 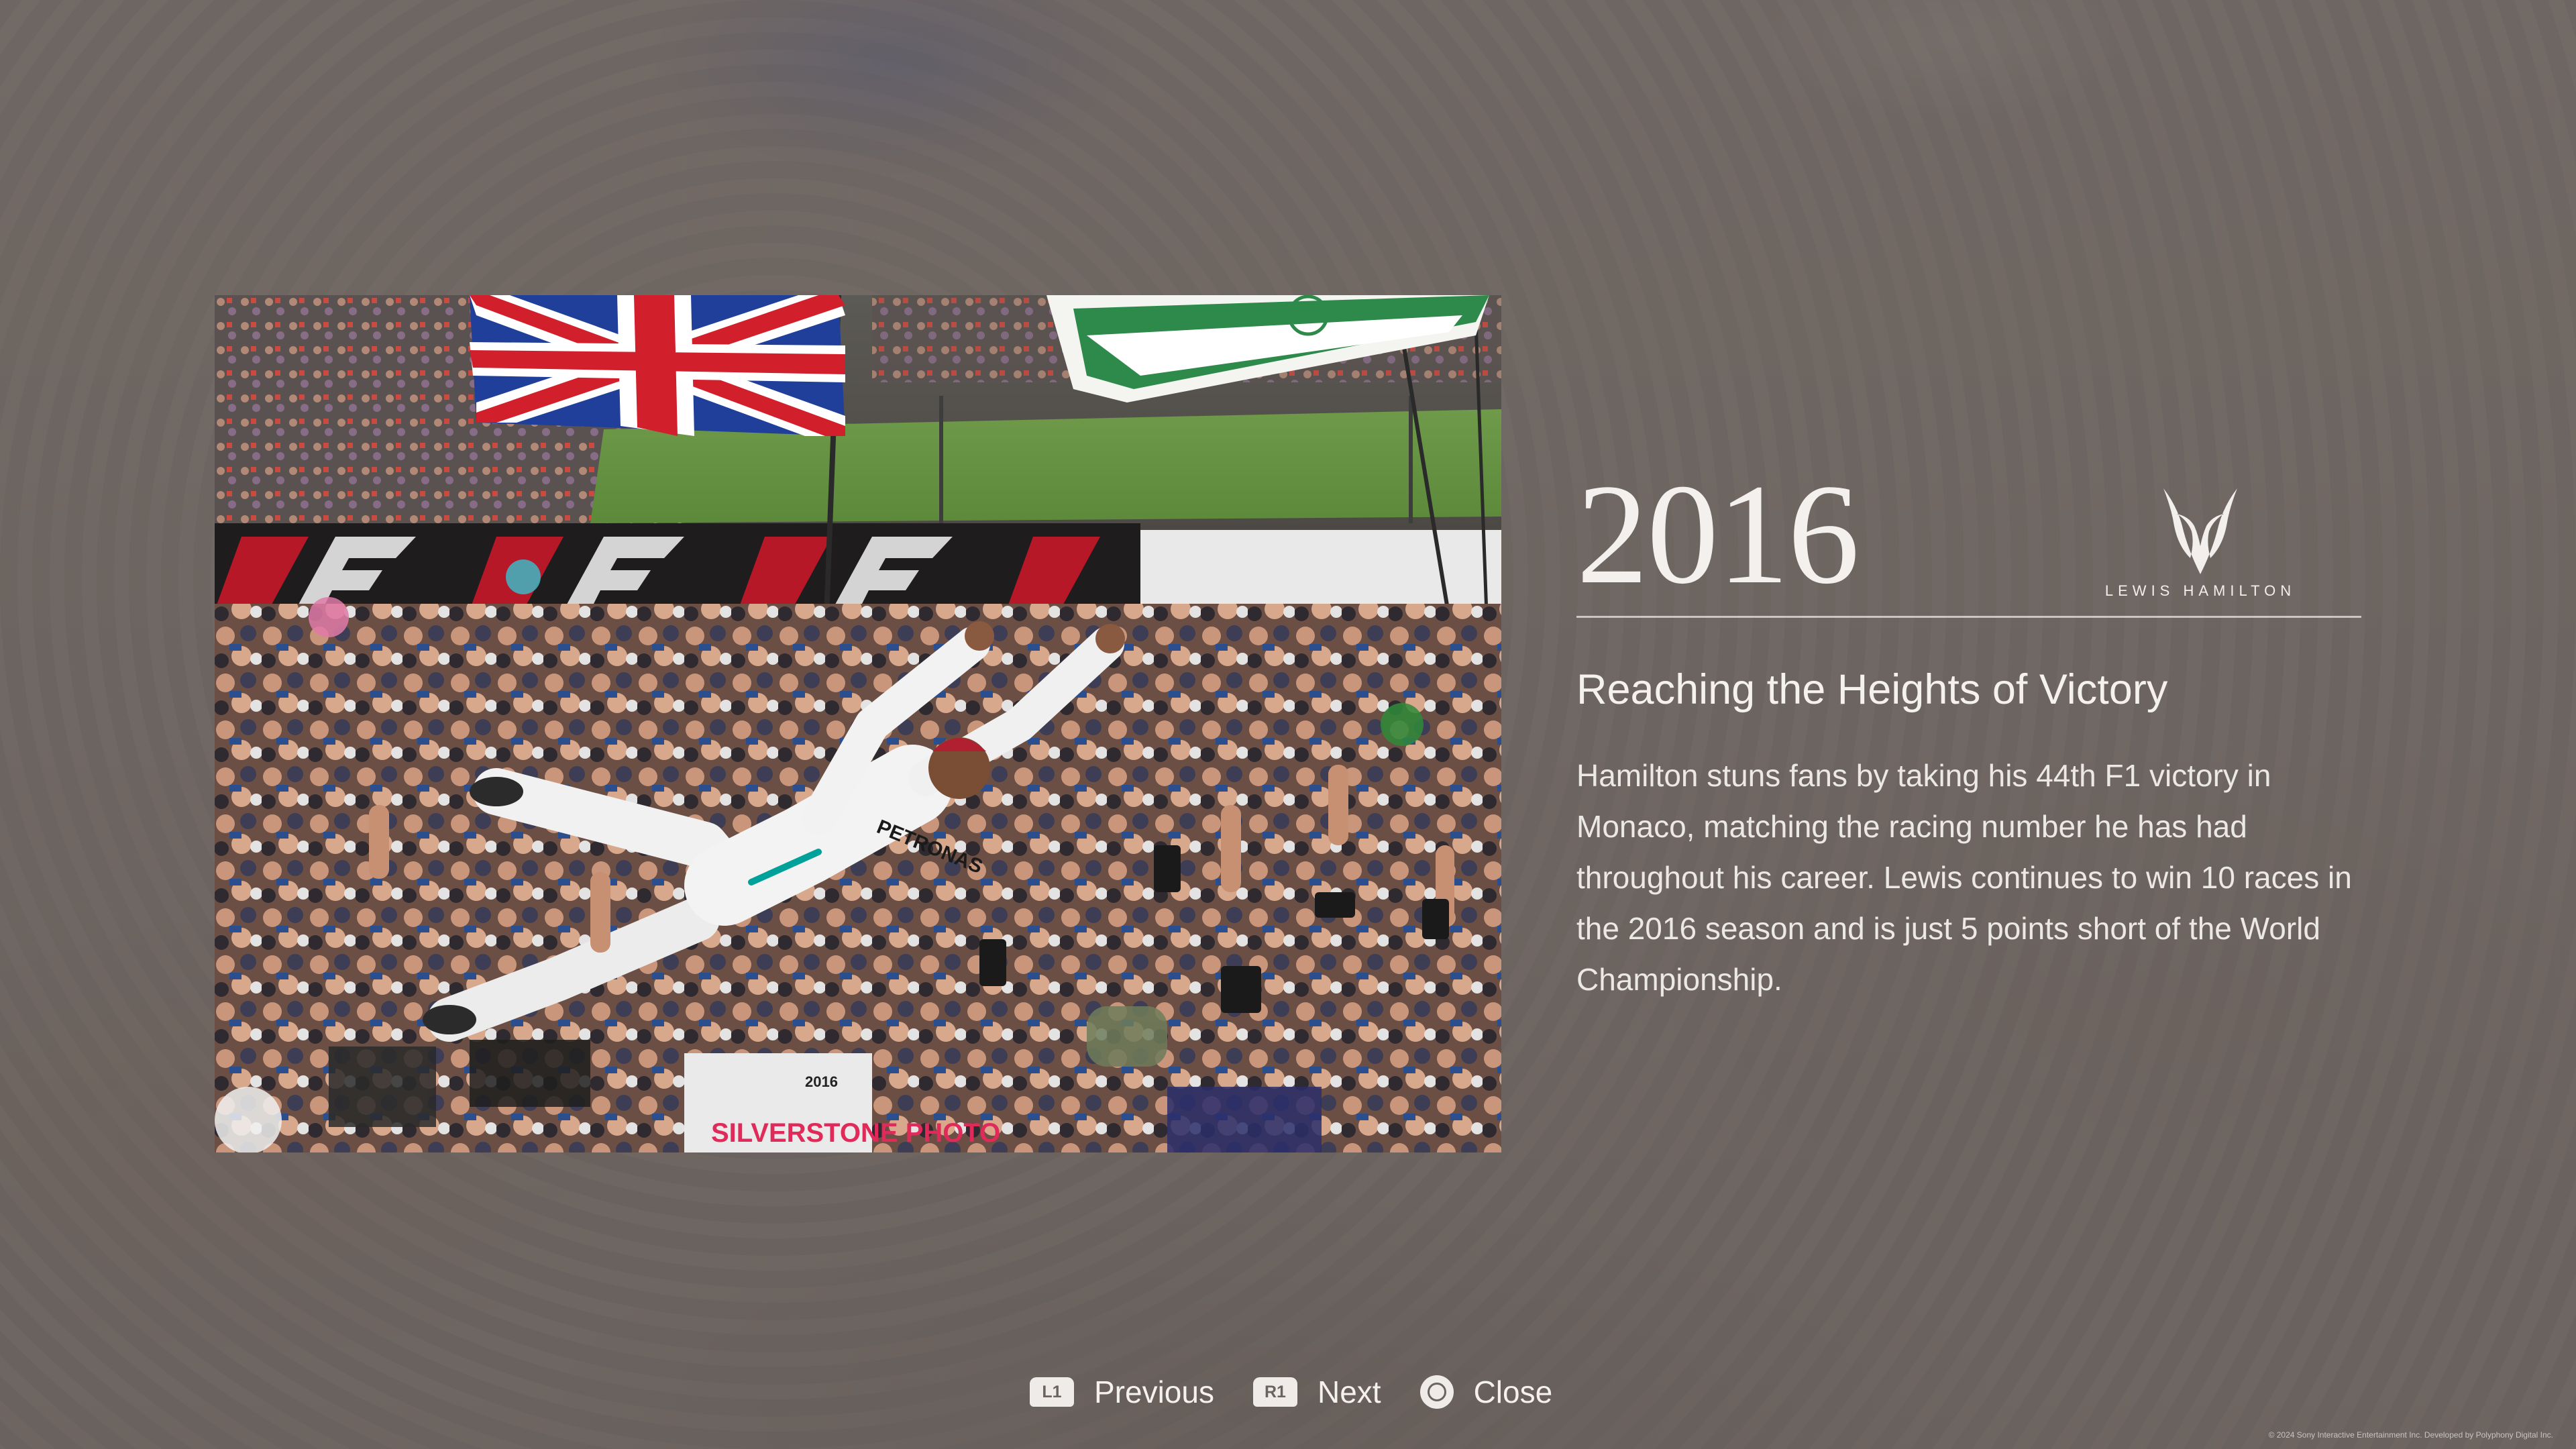 I want to click on close-button: Close, so click(x=1486, y=1392).